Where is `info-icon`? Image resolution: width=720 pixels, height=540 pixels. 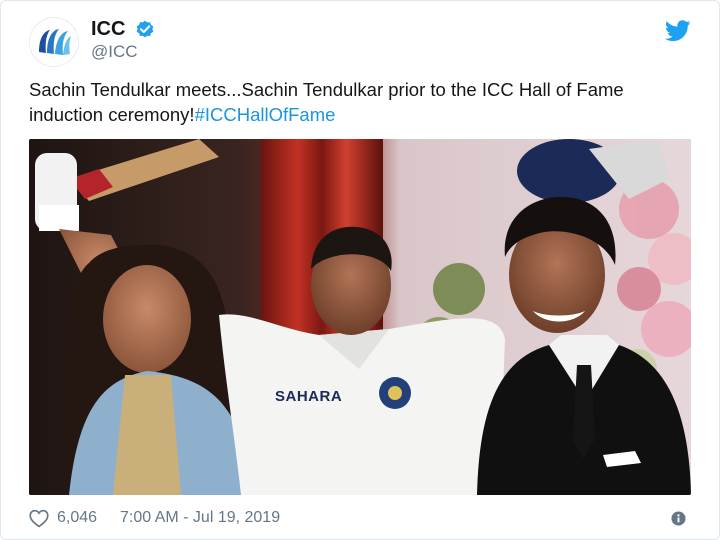
info-icon is located at coordinates (678, 518).